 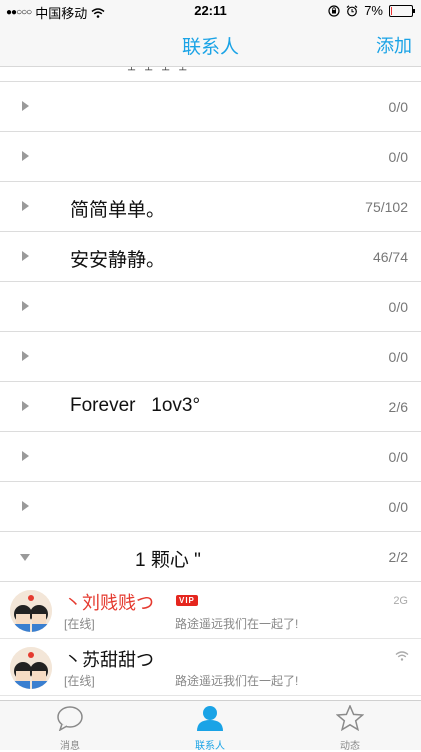 I want to click on group-row: Forever 1ov3° 2/6, so click(x=210, y=407).